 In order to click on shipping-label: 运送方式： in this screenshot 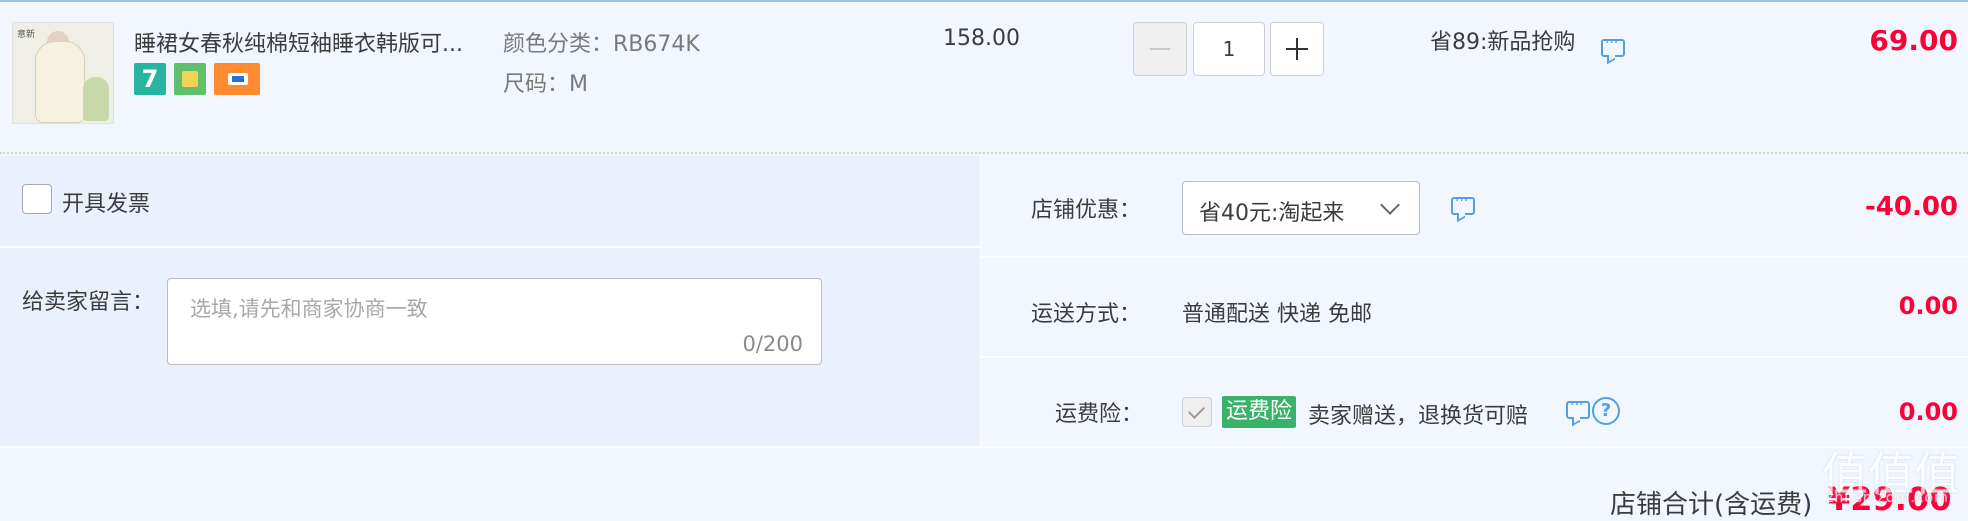, I will do `click(1086, 314)`.